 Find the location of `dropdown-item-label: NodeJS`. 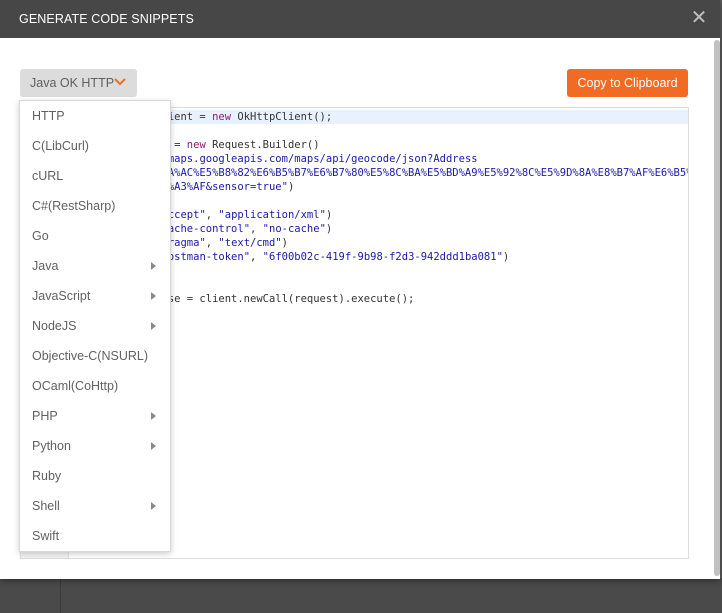

dropdown-item-label: NodeJS is located at coordinates (54, 326).